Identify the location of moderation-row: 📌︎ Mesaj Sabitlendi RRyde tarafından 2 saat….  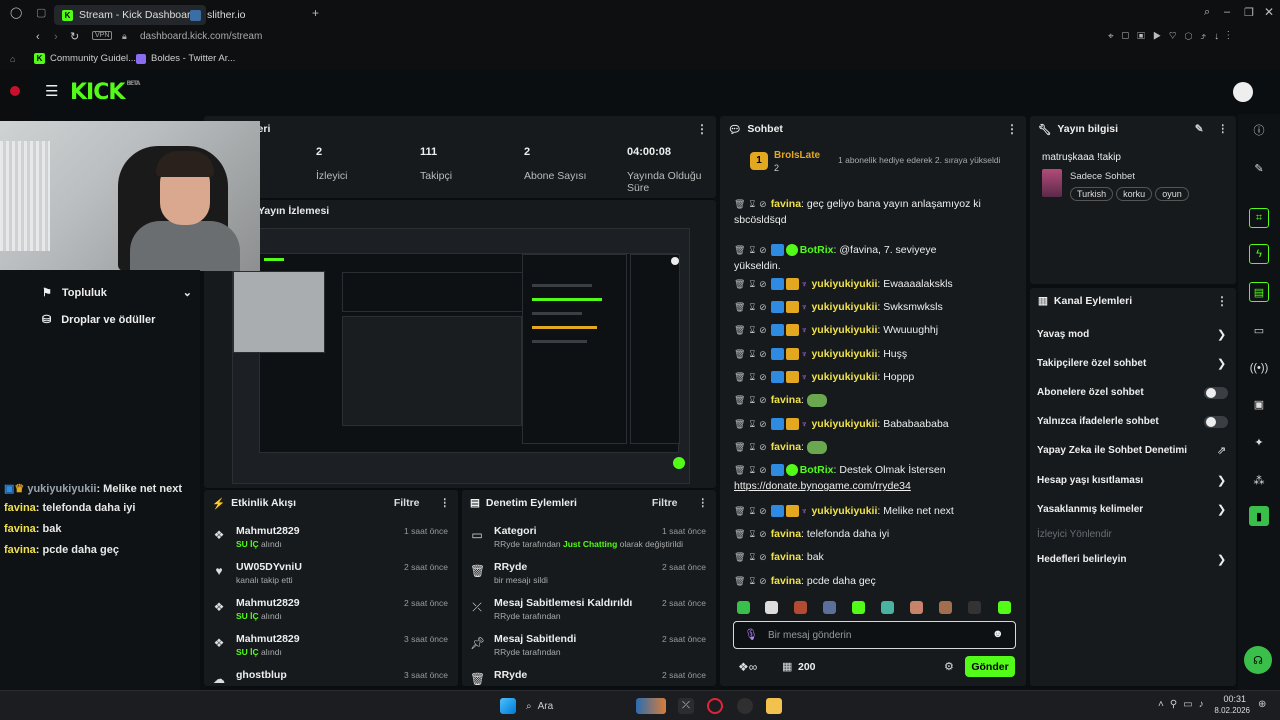
(589, 646).